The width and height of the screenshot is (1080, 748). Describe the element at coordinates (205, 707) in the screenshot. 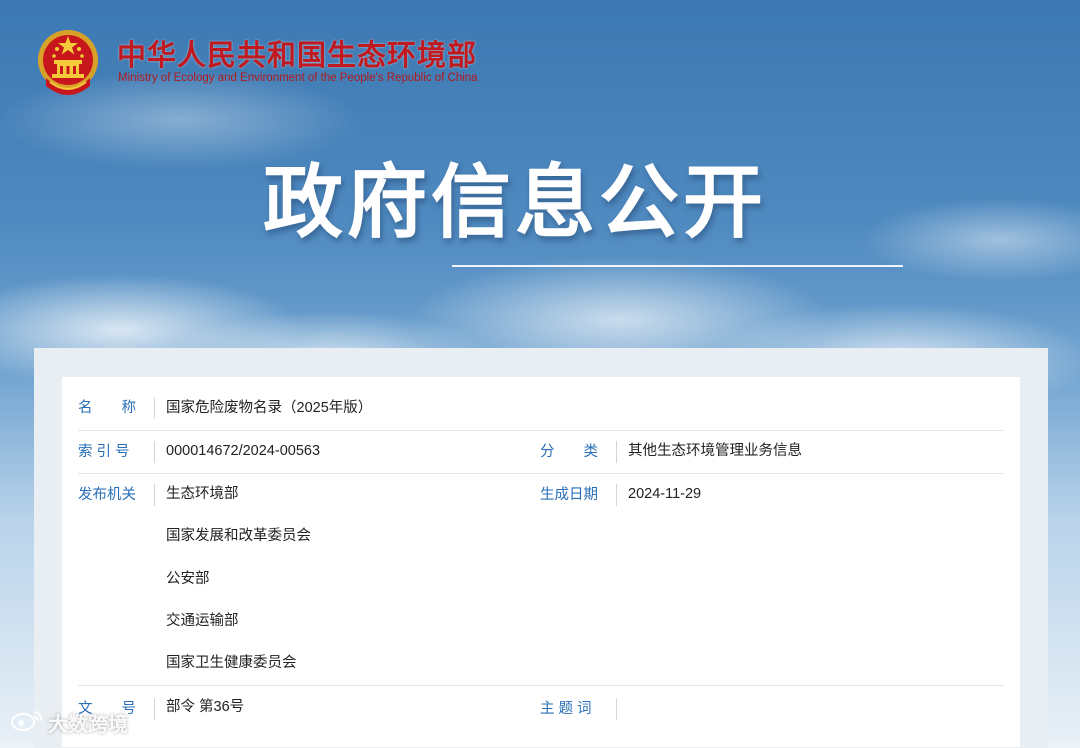

I see `docno-value: 部令 第36号` at that location.